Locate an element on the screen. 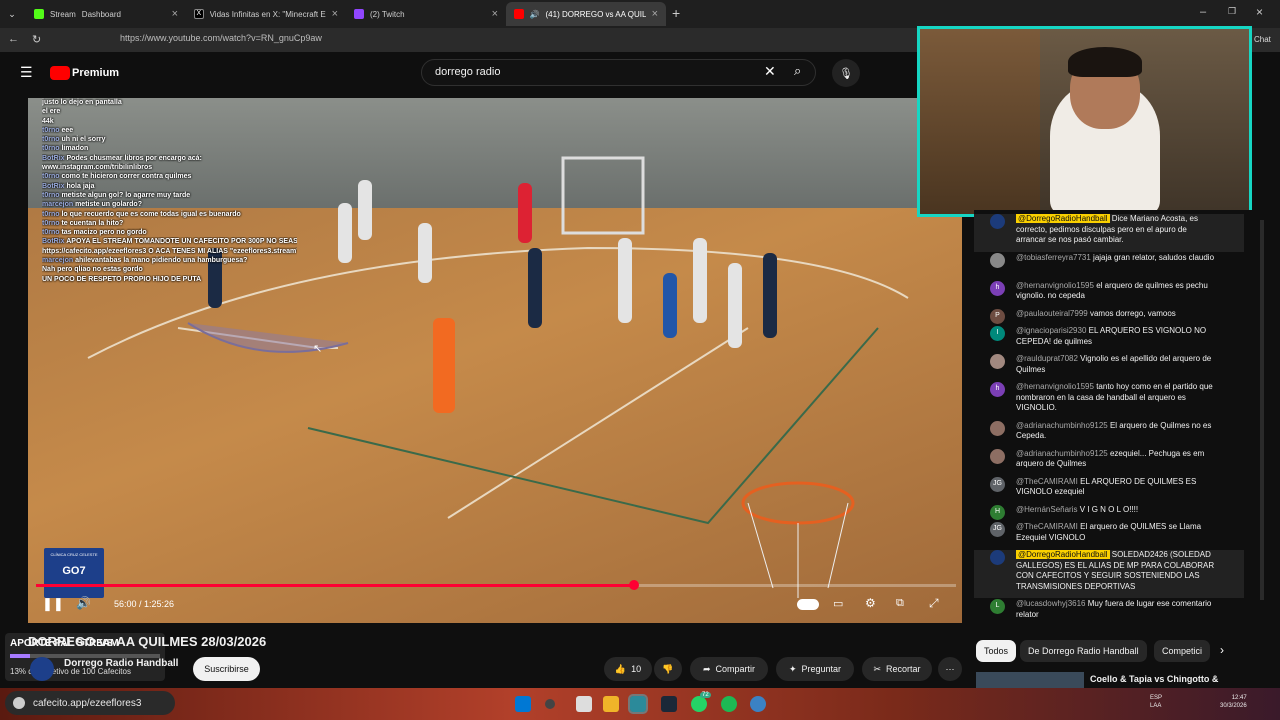 The width and height of the screenshot is (1280, 720). webcam-overlay is located at coordinates (1084, 121).